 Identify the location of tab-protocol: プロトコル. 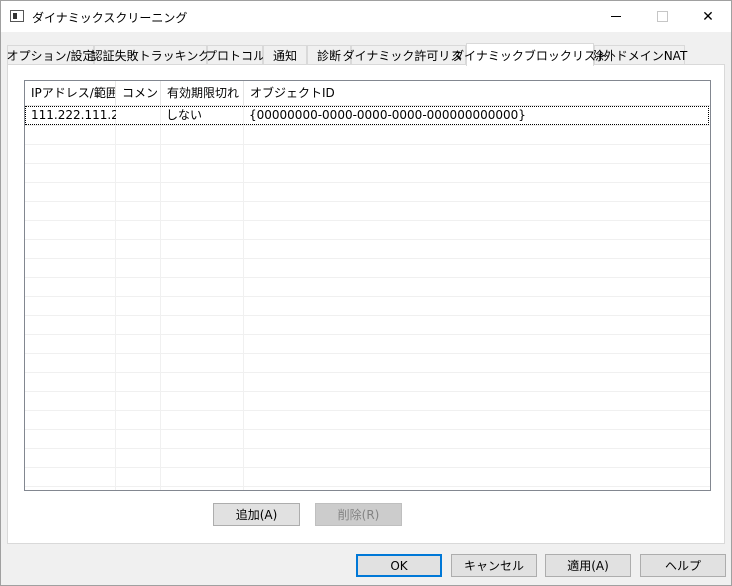
(235, 55).